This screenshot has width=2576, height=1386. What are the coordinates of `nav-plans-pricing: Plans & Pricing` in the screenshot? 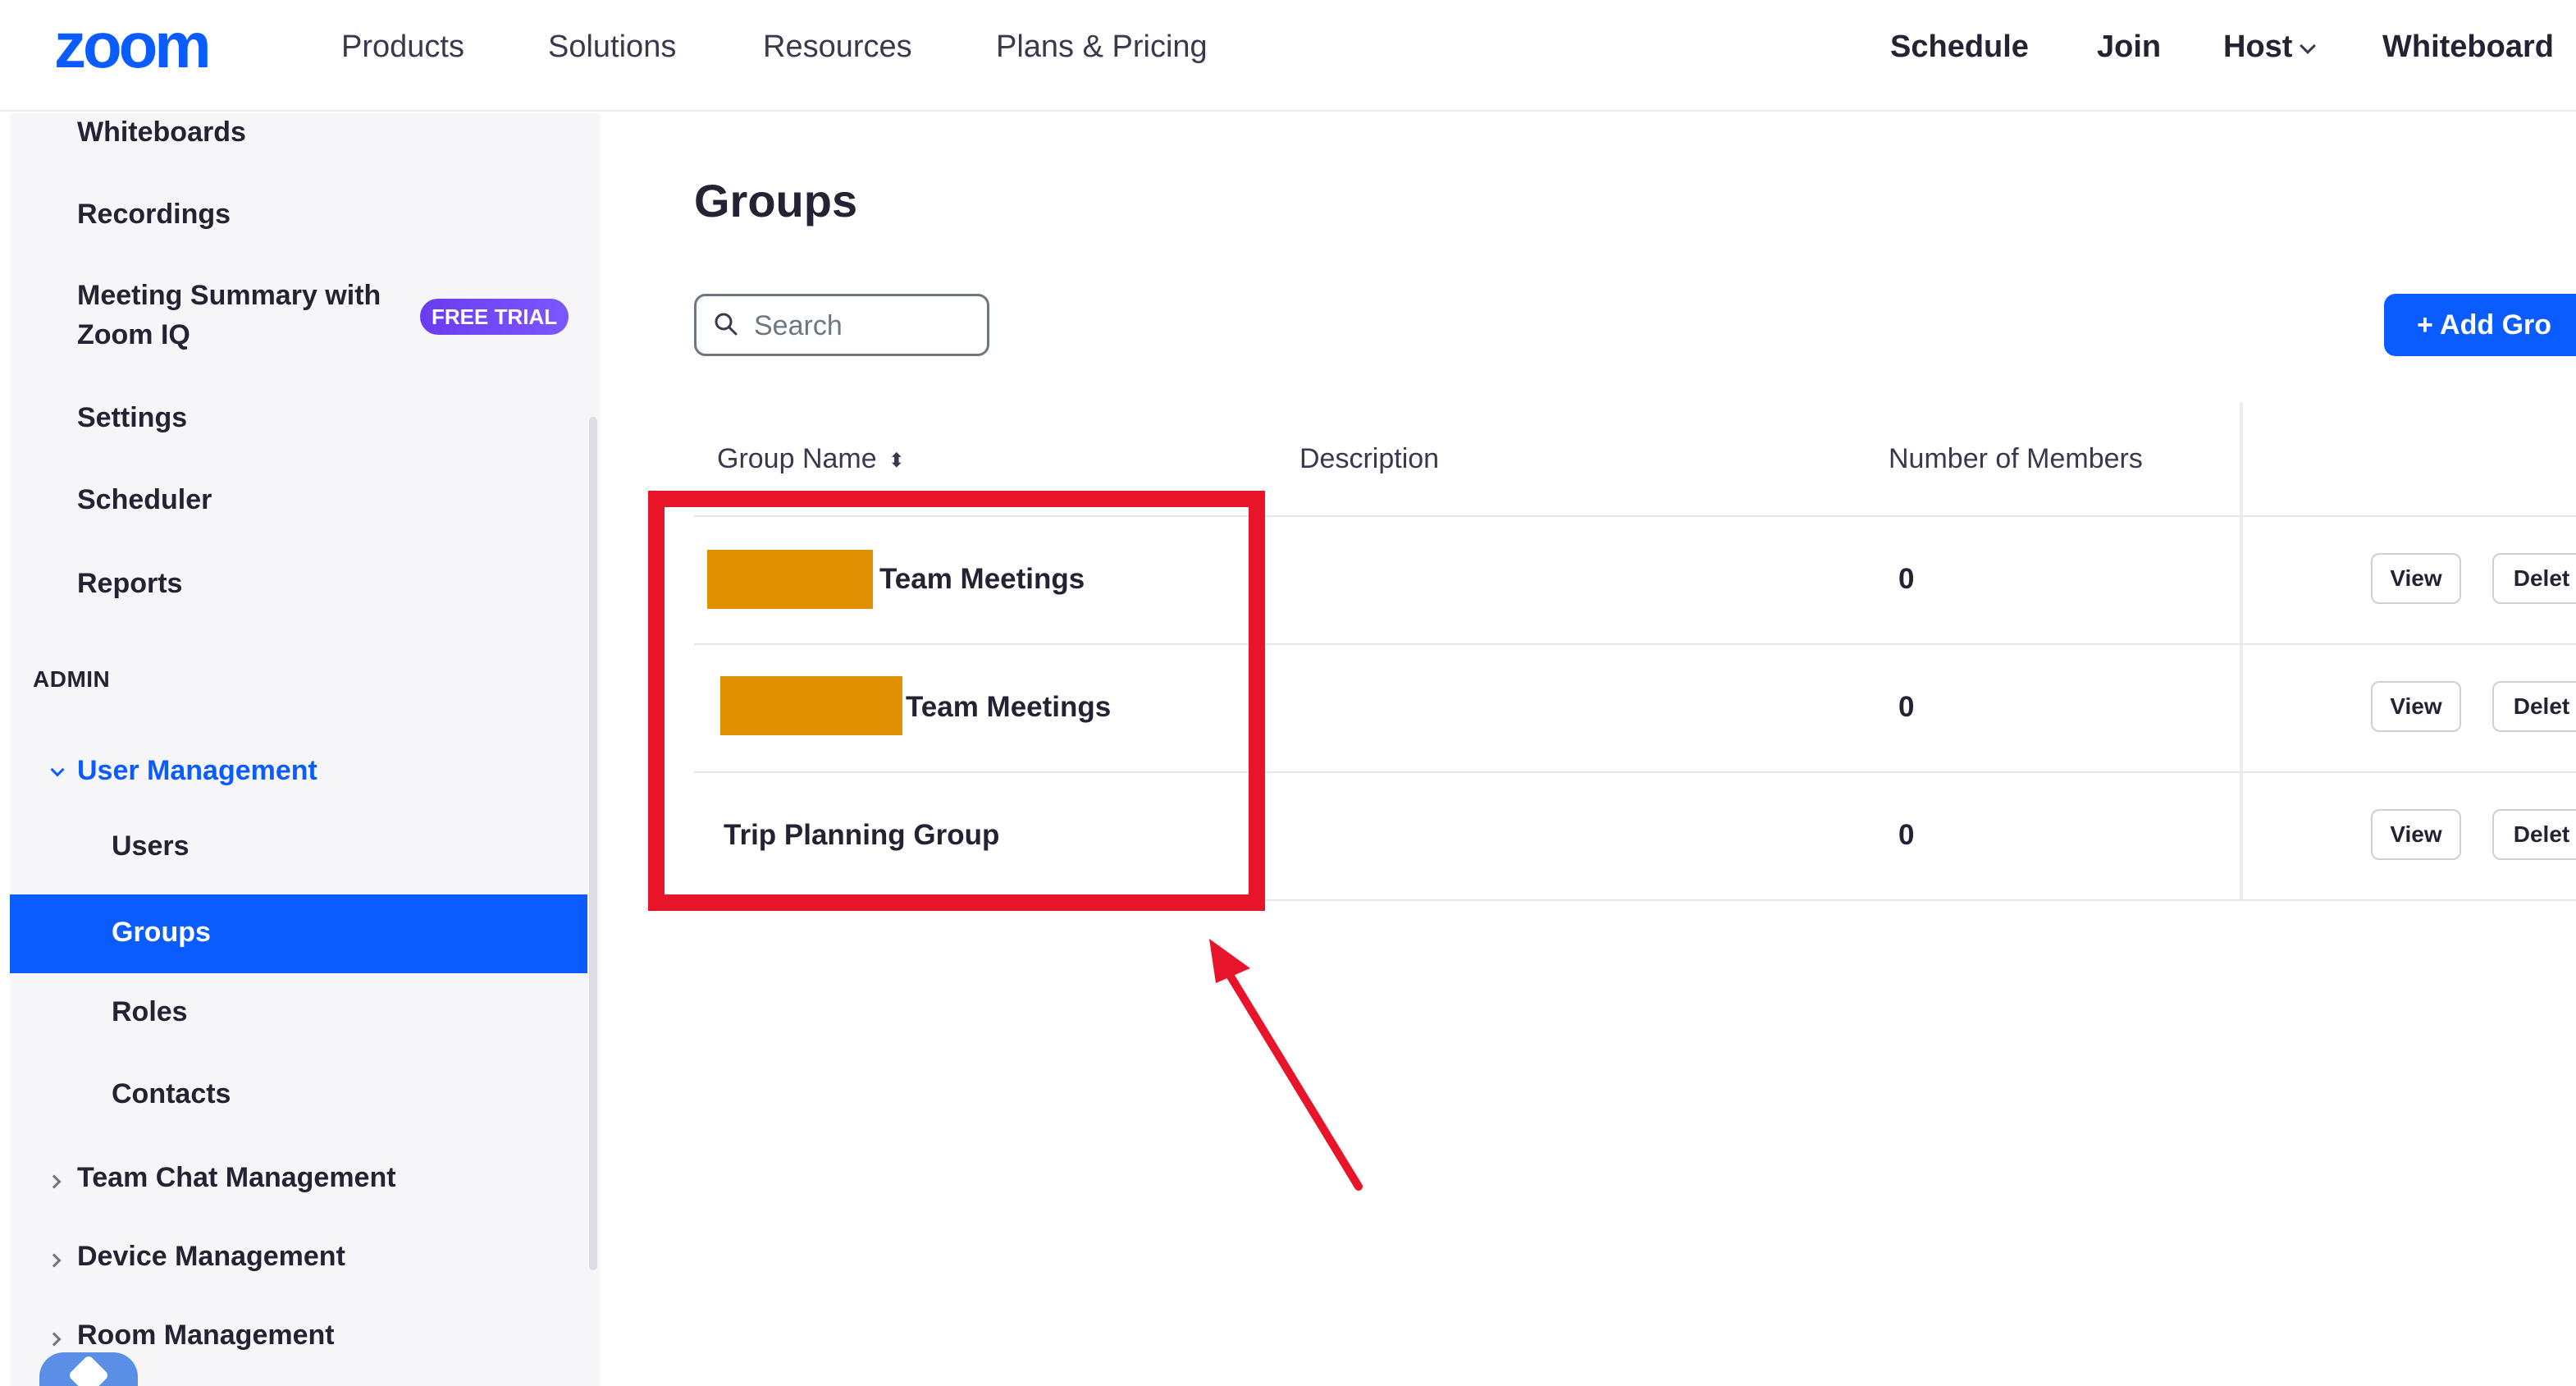 It's located at (1102, 47).